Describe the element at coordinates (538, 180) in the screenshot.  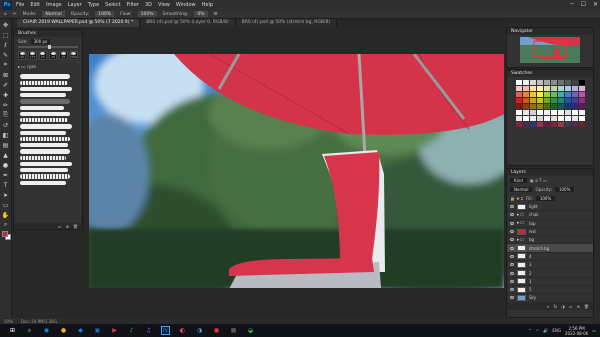
I see `filter-icons: ▣ ⊘ T ▭` at that location.